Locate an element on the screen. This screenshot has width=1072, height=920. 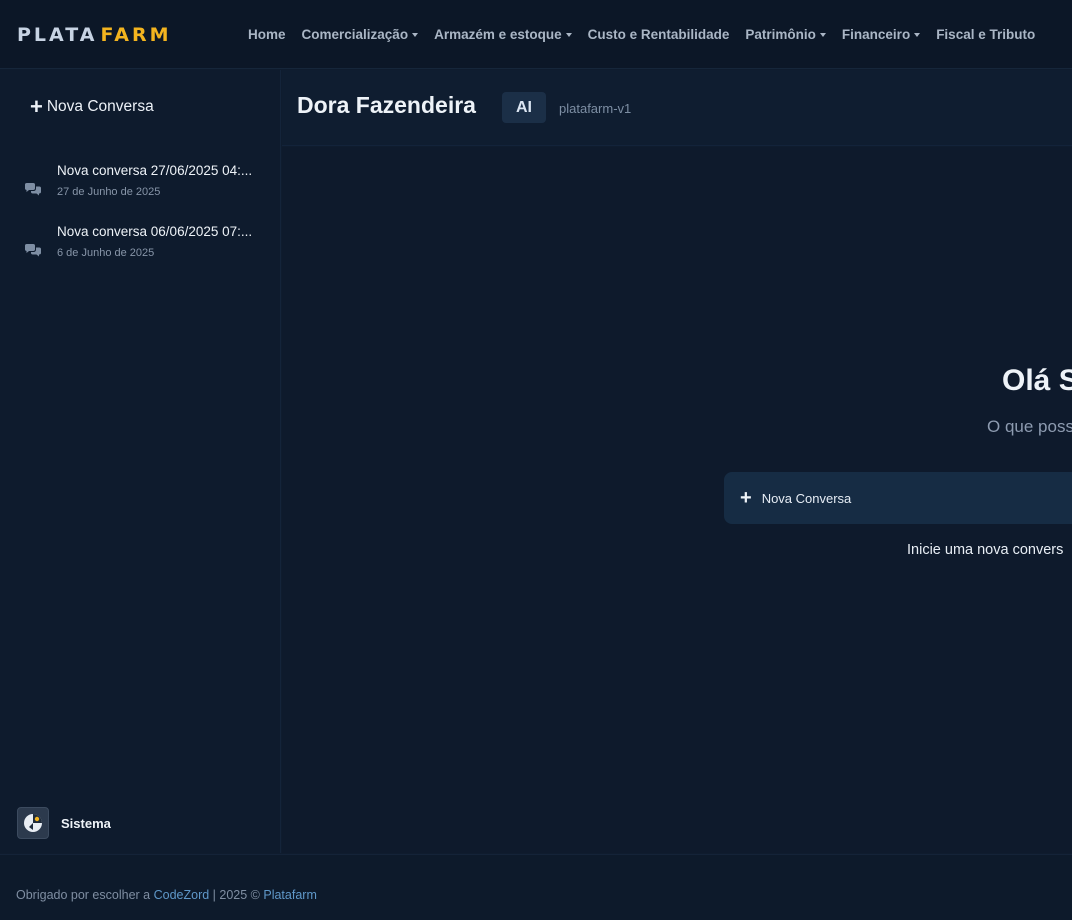
nav-custo: Custo e Rentabilidade is located at coordinates (659, 34).